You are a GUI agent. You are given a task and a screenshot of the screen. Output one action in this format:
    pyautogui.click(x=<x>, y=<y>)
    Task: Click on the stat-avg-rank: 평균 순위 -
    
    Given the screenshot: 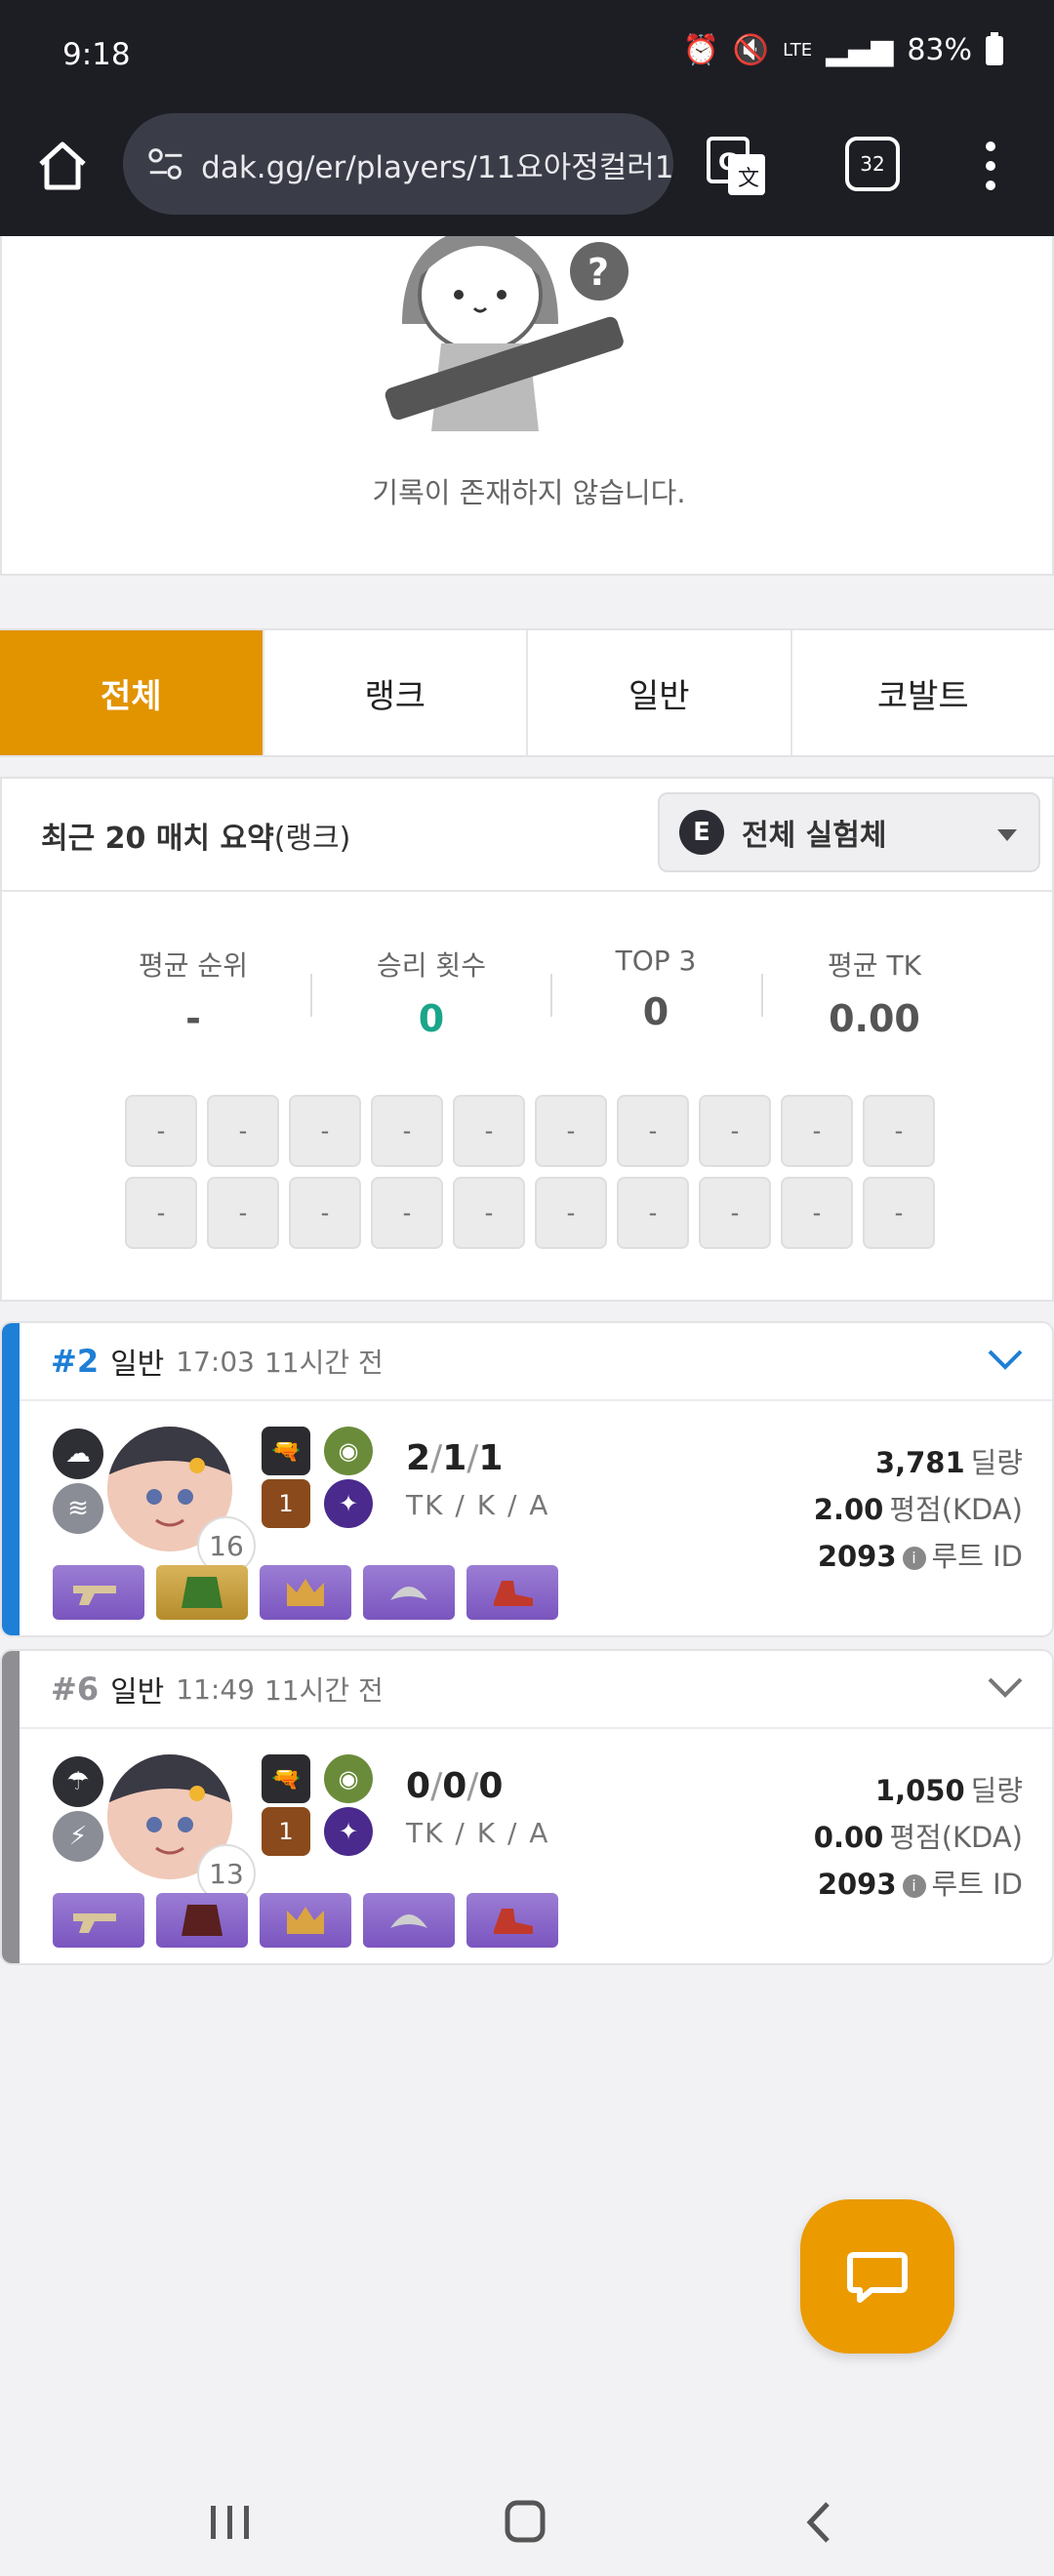 What is the action you would take?
    pyautogui.click(x=194, y=992)
    